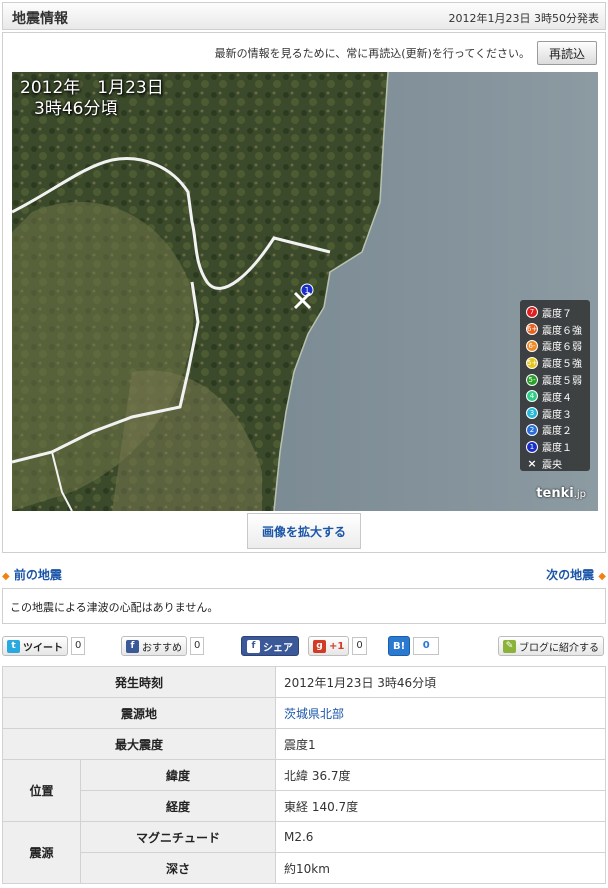 This screenshot has width=608, height=888. I want to click on legend-item: 1 震度１, so click(558, 446).